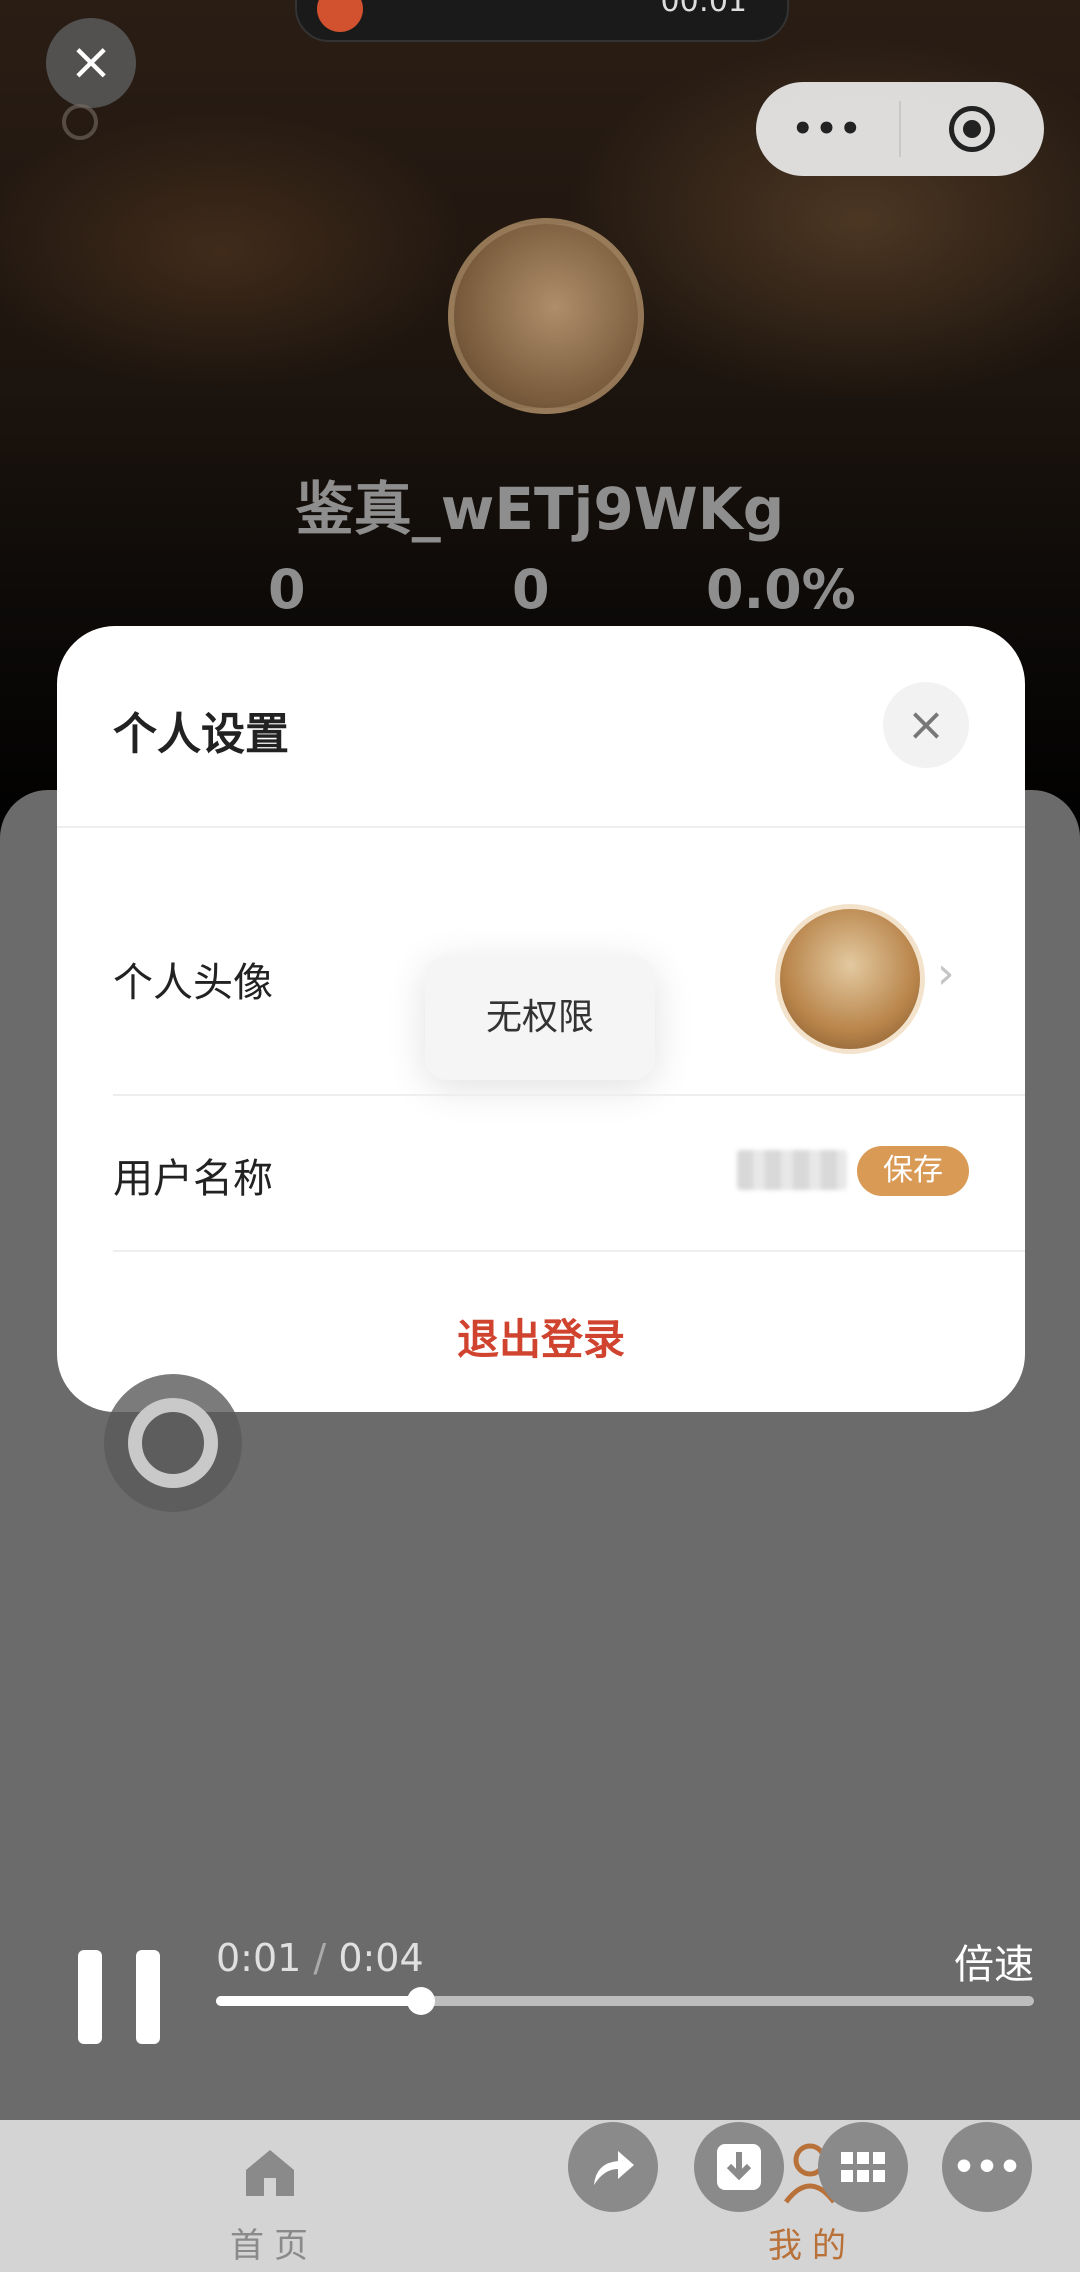 The height and width of the screenshot is (2272, 1080). I want to click on tab-home: 首页, so click(274, 2242).